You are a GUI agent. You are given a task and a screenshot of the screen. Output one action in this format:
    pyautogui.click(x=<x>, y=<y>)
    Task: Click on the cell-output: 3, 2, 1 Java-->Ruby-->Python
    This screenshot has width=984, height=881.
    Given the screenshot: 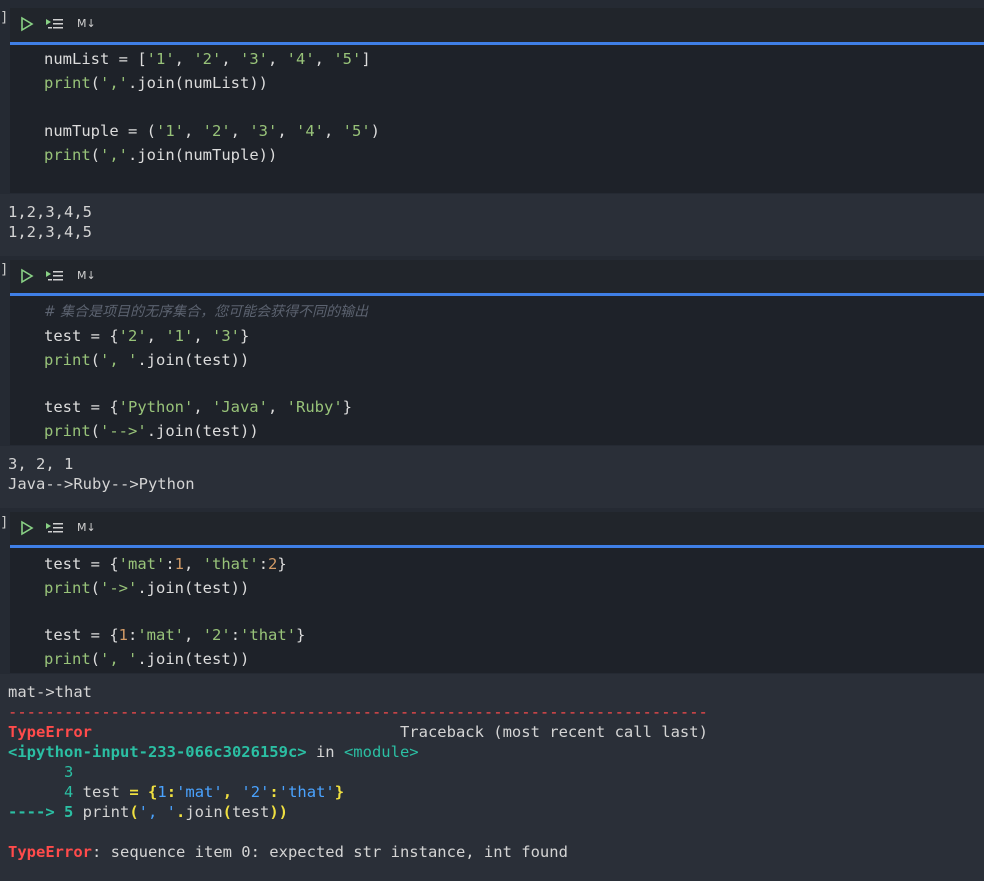 What is the action you would take?
    pyautogui.click(x=492, y=477)
    